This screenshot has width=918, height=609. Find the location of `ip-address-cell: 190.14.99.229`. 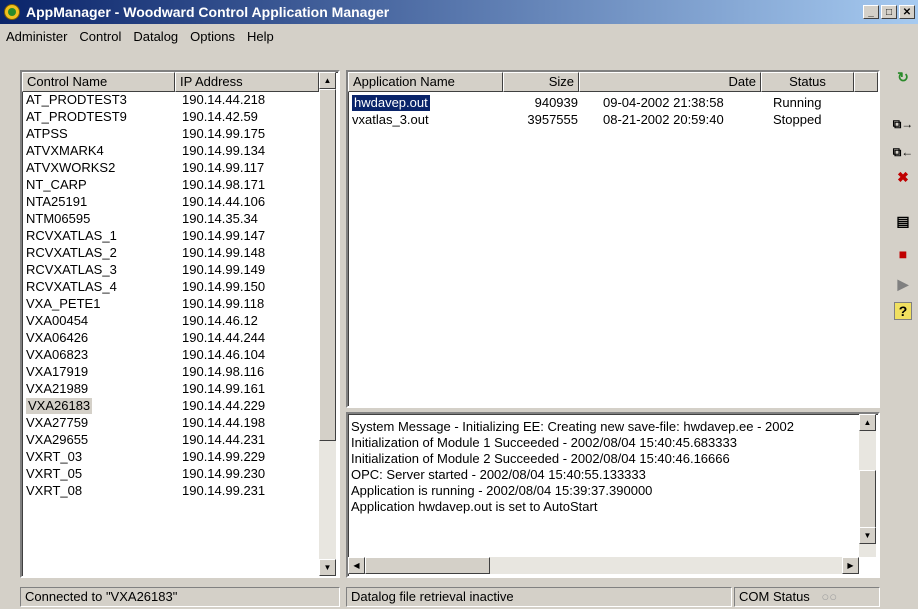

ip-address-cell: 190.14.99.229 is located at coordinates (223, 457).